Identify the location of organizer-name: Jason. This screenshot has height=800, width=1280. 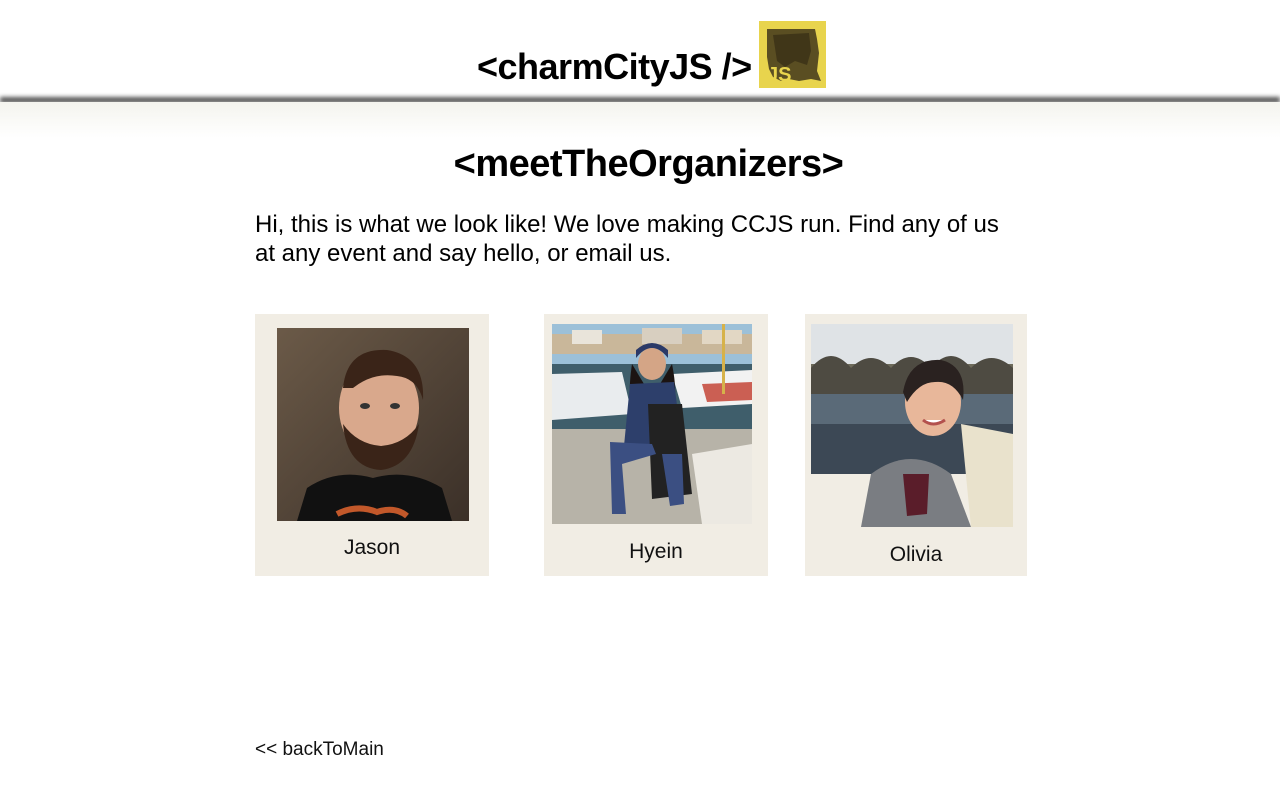
(372, 547).